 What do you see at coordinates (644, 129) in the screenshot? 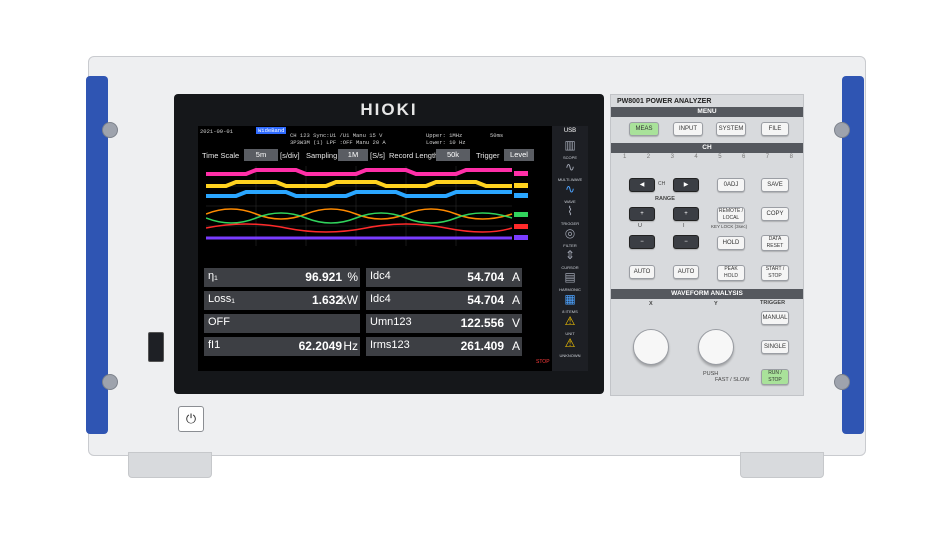
I see `meas-button: MEAS` at bounding box center [644, 129].